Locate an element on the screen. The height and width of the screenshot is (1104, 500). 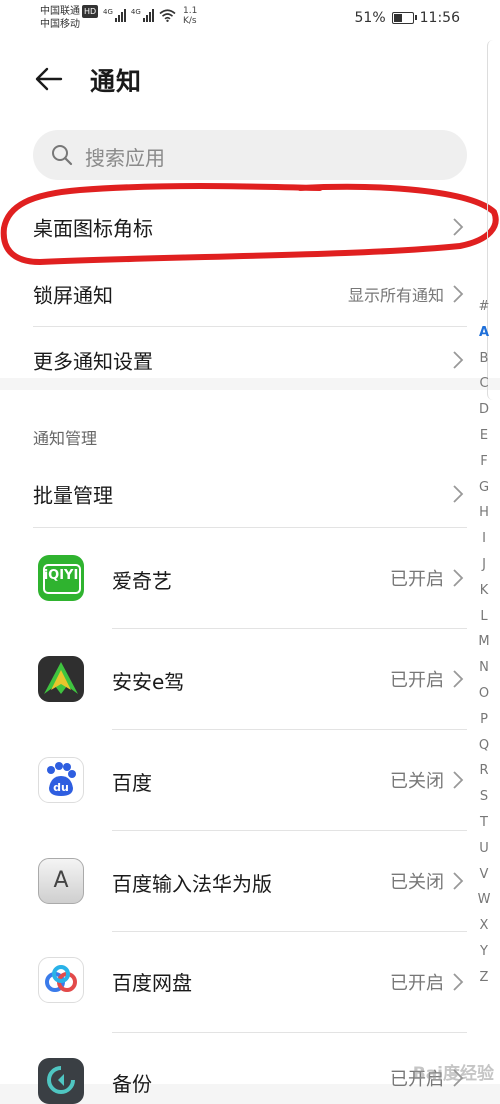
search-icon is located at coordinates (62, 155).